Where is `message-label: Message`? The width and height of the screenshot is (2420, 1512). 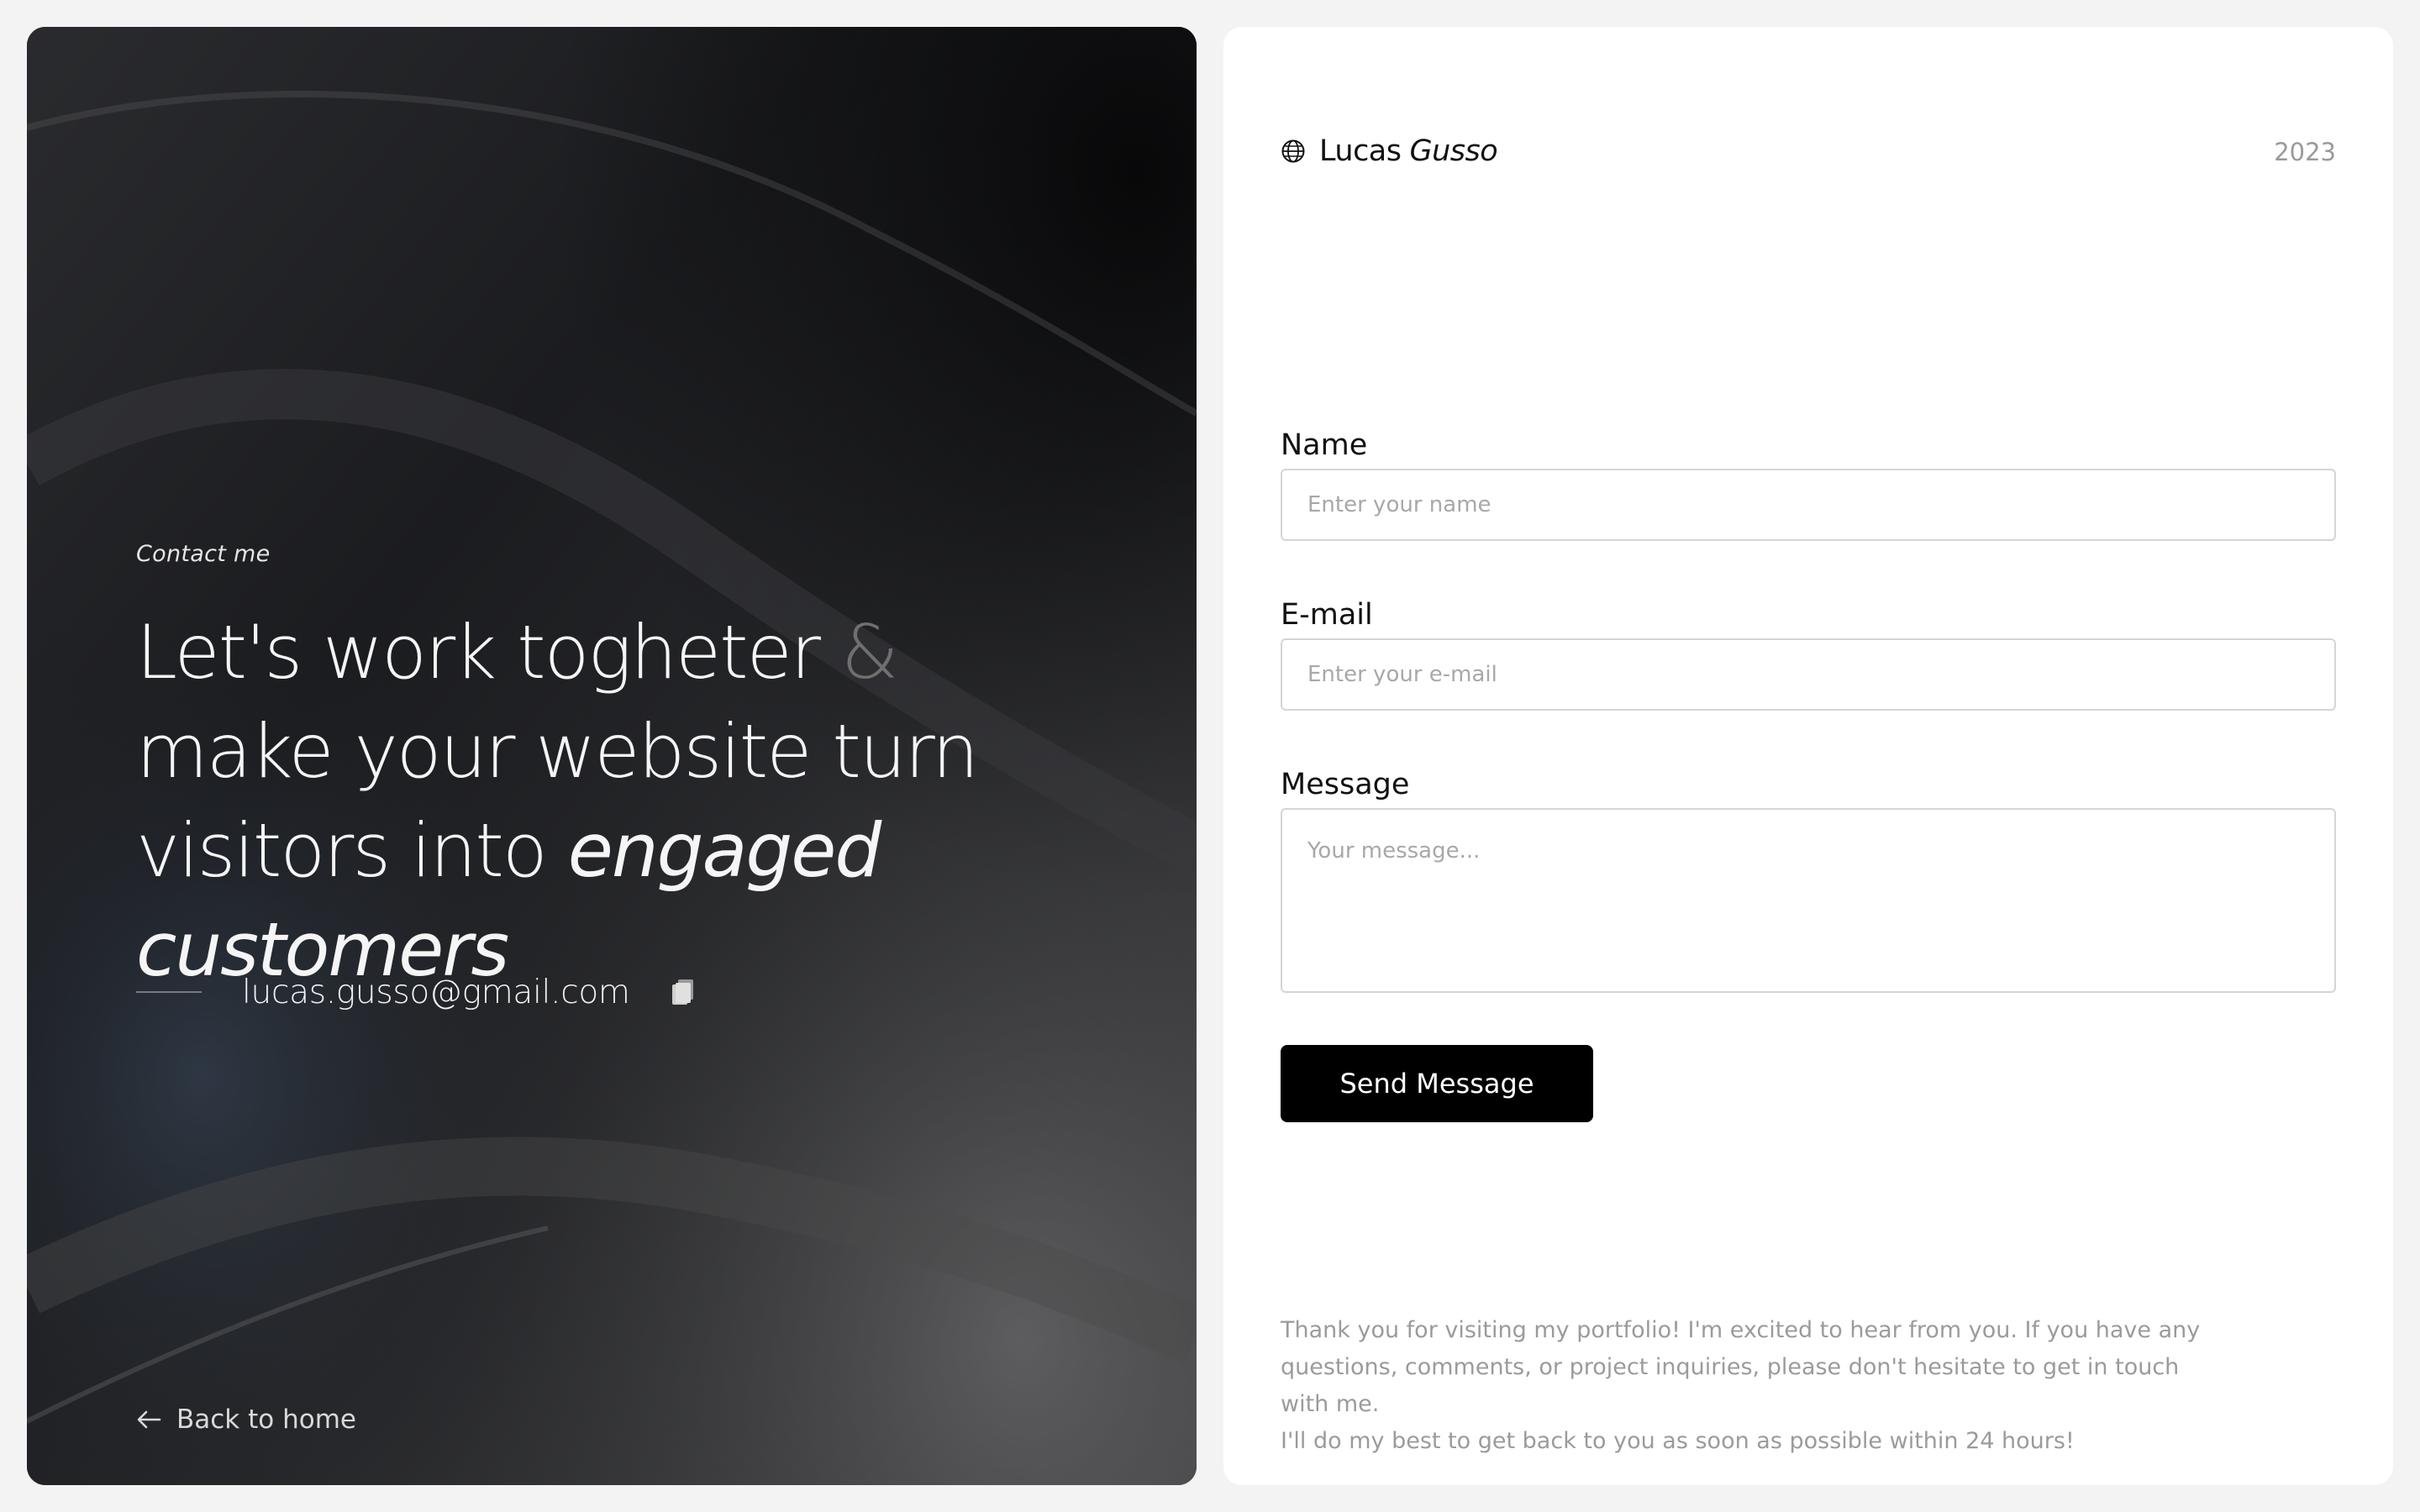 message-label: Message is located at coordinates (1346, 784).